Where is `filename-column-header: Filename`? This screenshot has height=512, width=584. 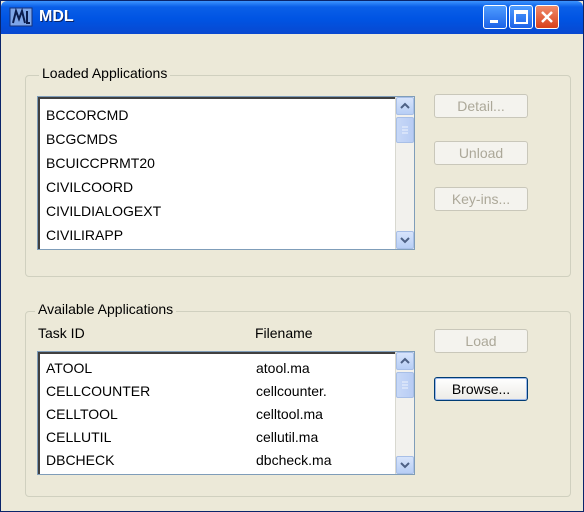 filename-column-header: Filename is located at coordinates (284, 333).